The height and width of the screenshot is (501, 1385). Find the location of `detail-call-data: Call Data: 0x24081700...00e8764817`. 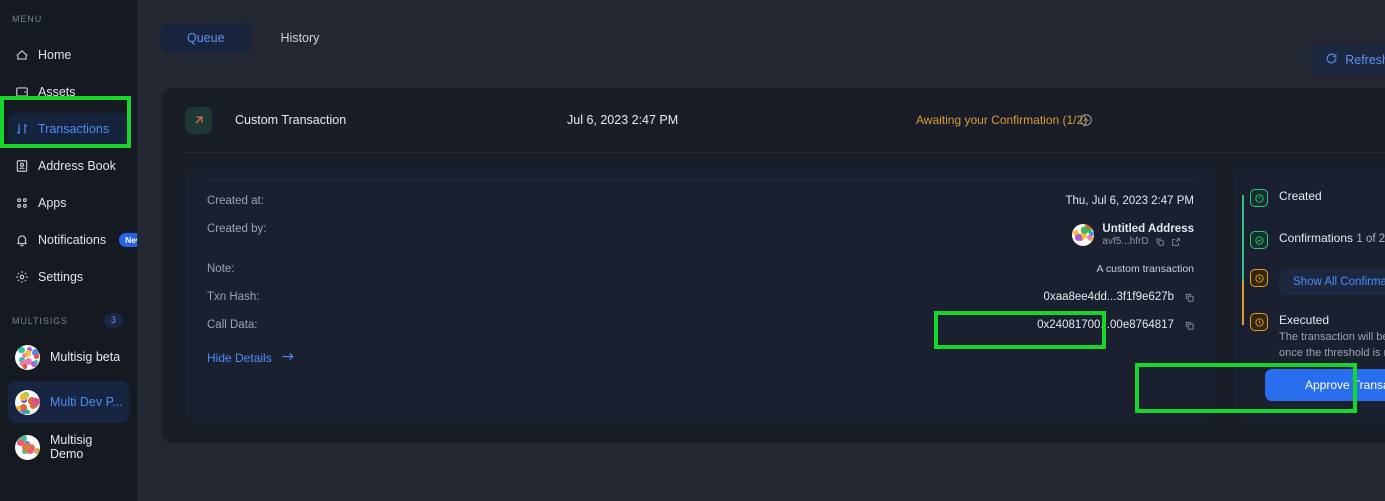

detail-call-data: Call Data: 0x24081700...00e8764817 is located at coordinates (700, 325).